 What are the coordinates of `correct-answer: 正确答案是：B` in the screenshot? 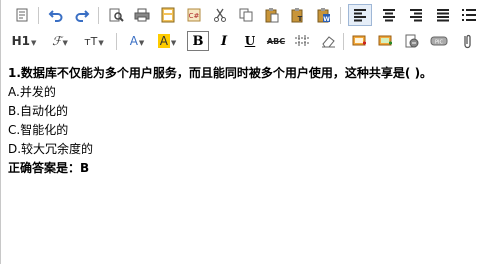 It's located at (49, 168).